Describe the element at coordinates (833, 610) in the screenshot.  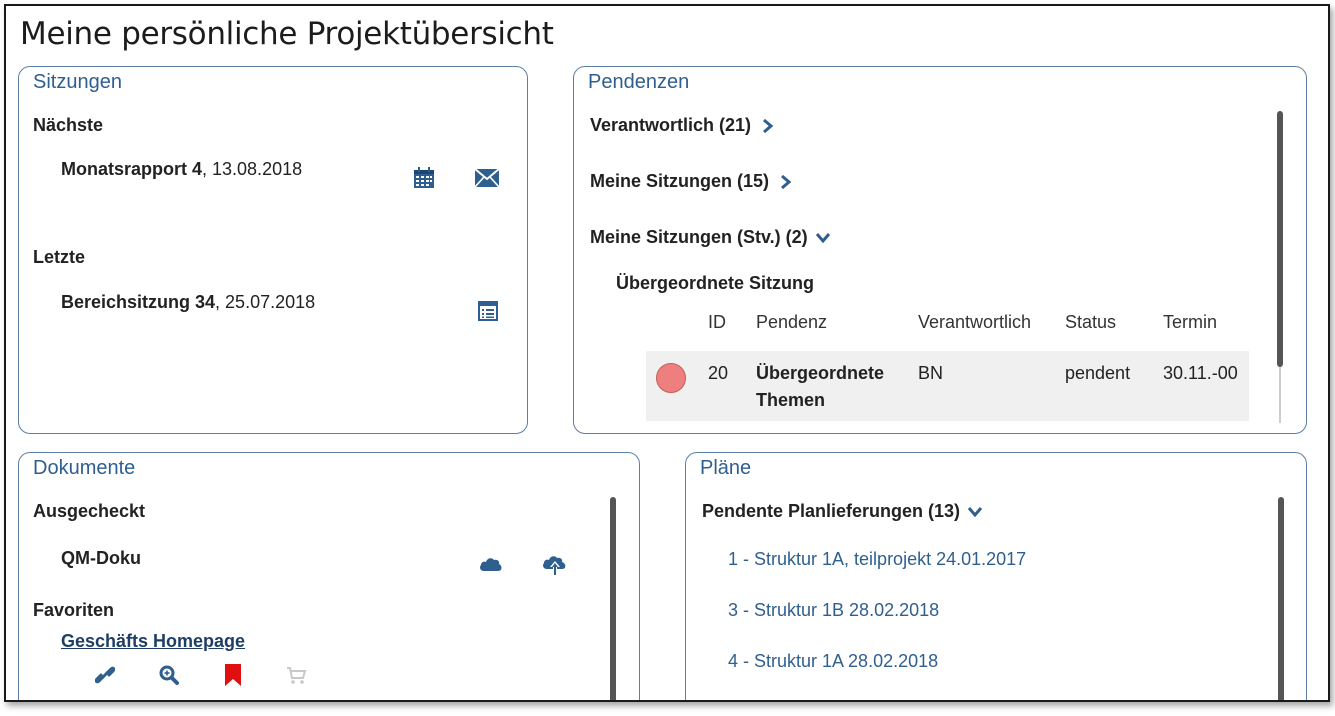
I see `plan-item: 3 - Struktur 1B 28.02.2018` at that location.